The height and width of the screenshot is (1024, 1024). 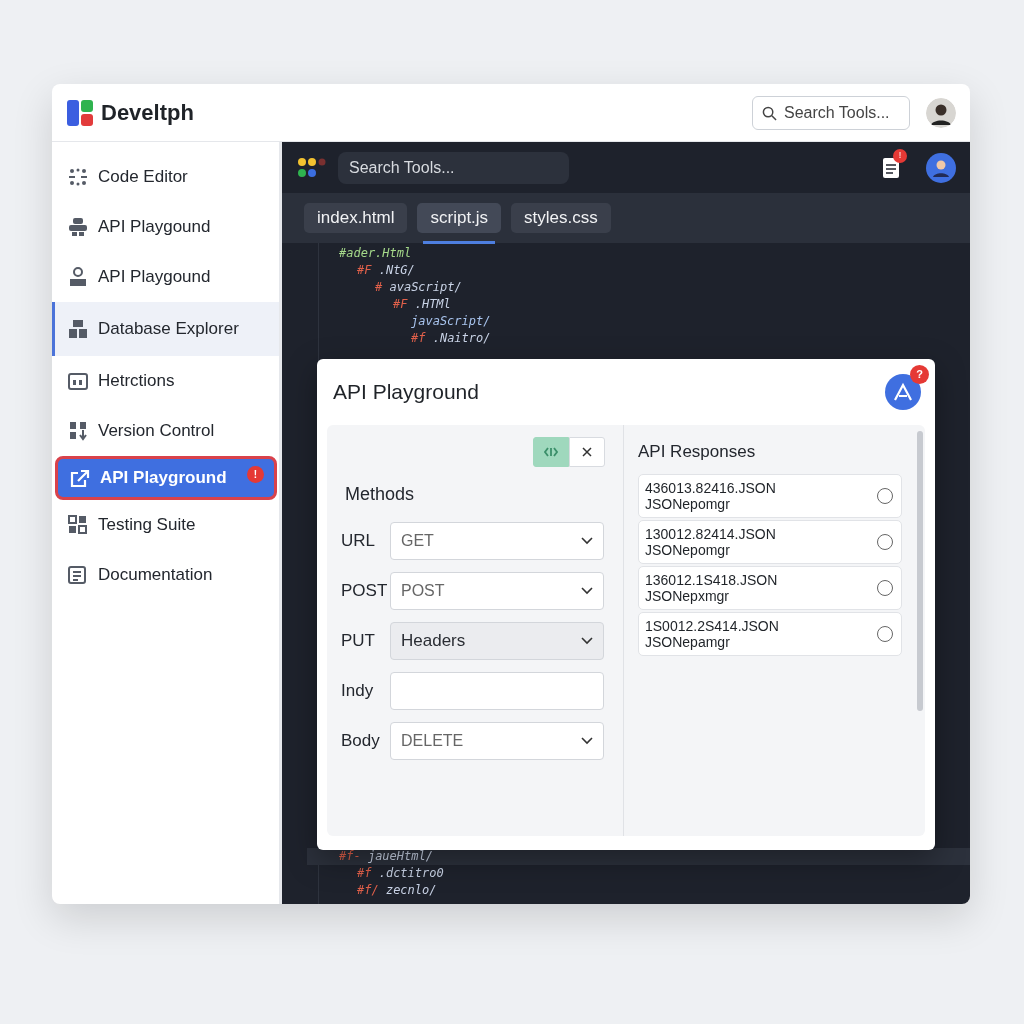 What do you see at coordinates (451, 321) in the screenshot?
I see `code-line: javaScript/` at bounding box center [451, 321].